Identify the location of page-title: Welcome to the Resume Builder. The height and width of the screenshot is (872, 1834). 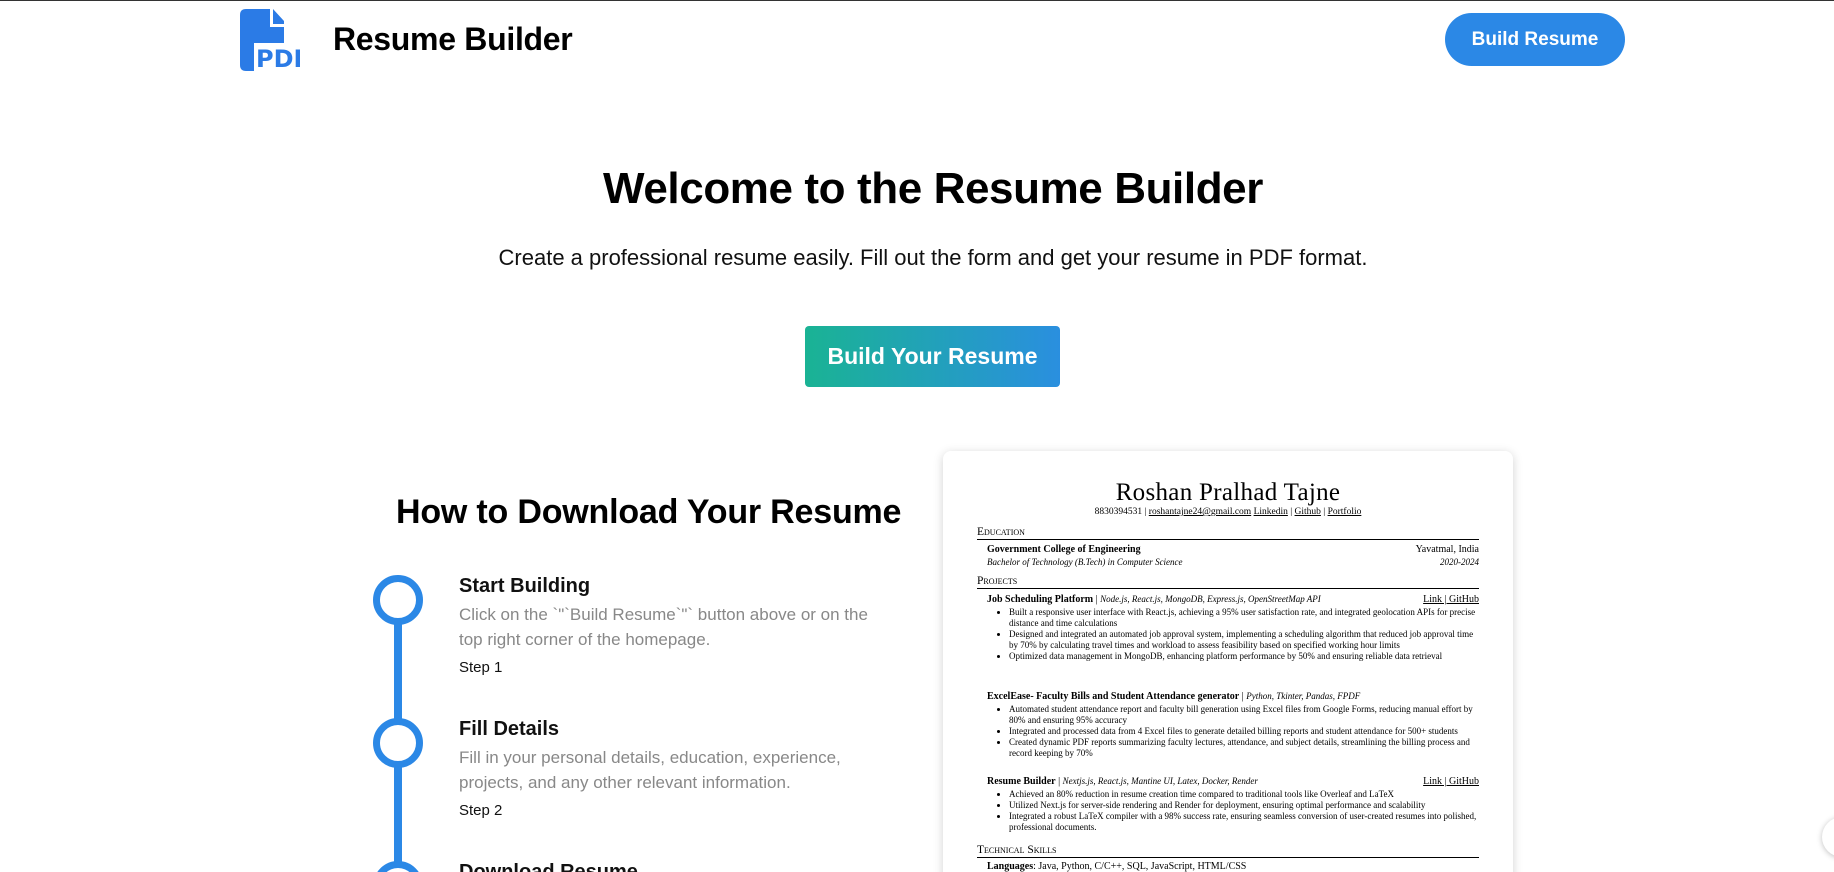
(933, 188).